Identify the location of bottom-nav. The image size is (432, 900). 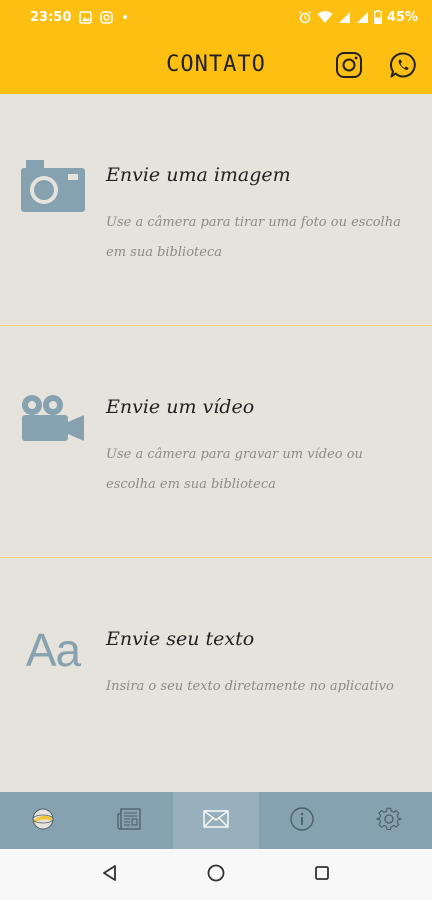
(216, 820).